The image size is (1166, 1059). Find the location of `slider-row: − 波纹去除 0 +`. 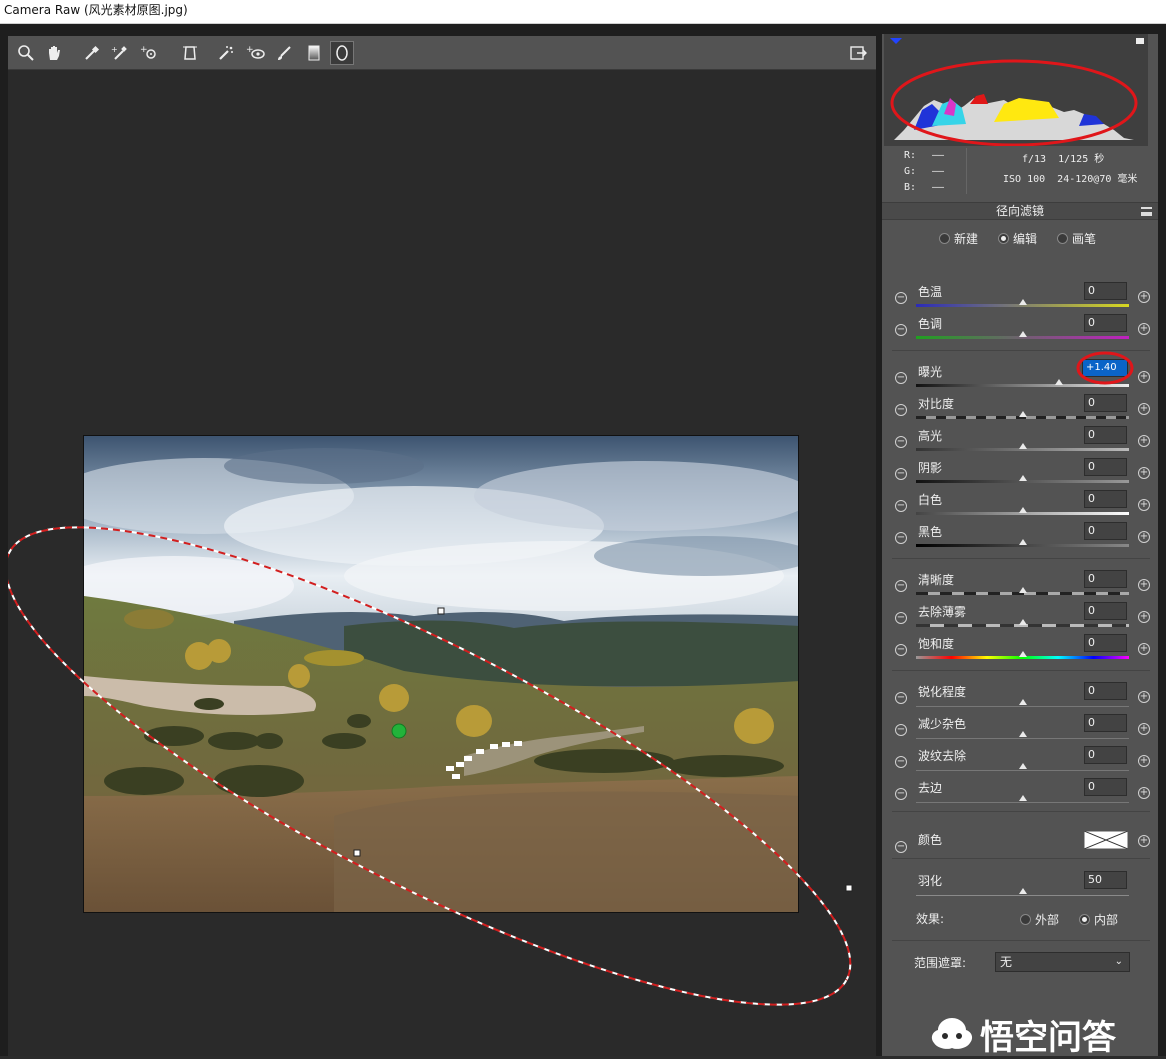

slider-row: − 波纹去除 0 + is located at coordinates (1020, 761).